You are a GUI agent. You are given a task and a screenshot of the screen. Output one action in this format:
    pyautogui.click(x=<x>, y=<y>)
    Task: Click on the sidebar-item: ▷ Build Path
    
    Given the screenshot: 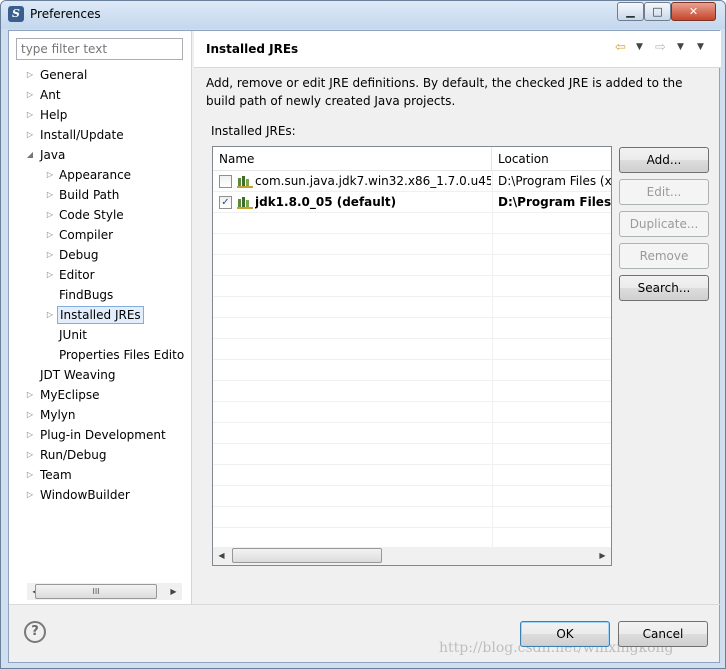 What is the action you would take?
    pyautogui.click(x=100, y=195)
    